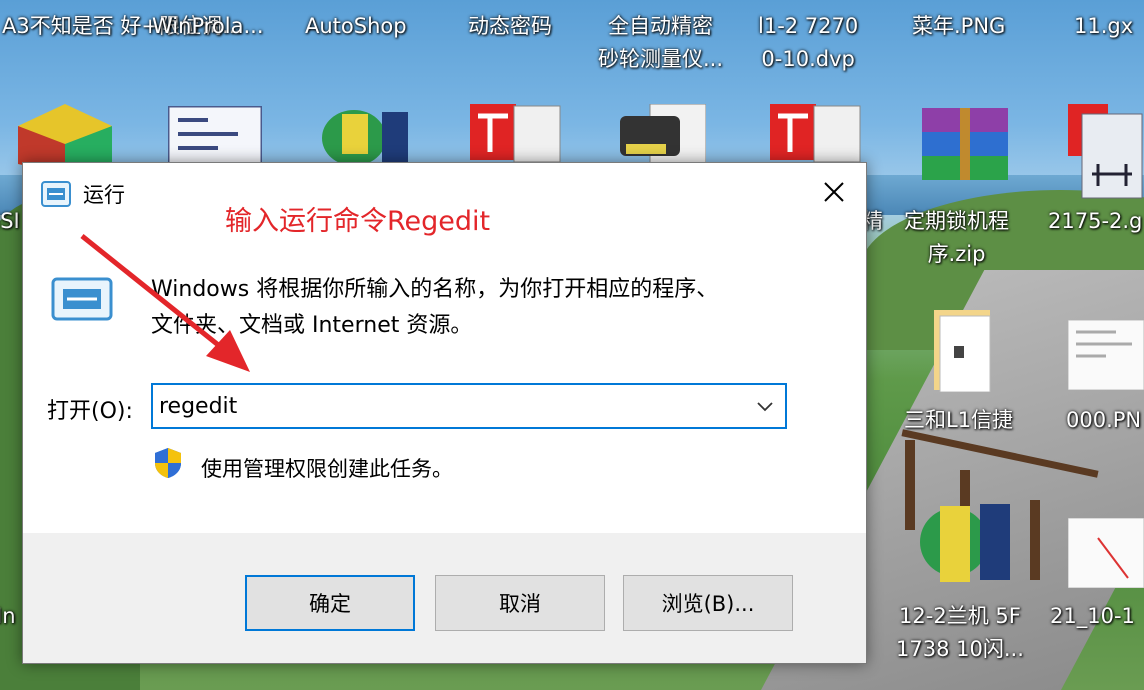 The height and width of the screenshot is (690, 1144). Describe the element at coordinates (1092, 616) in the screenshot. I see `desktop-icon-label: 21_10-1` at that location.